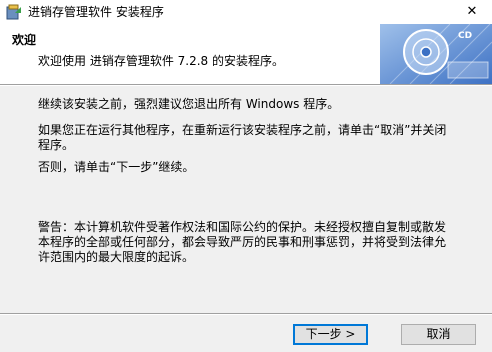 The height and width of the screenshot is (352, 492). I want to click on page-subtitle: 欢迎使用 进销存管理软件 7.2.8 的安装程序。, so click(161, 61).